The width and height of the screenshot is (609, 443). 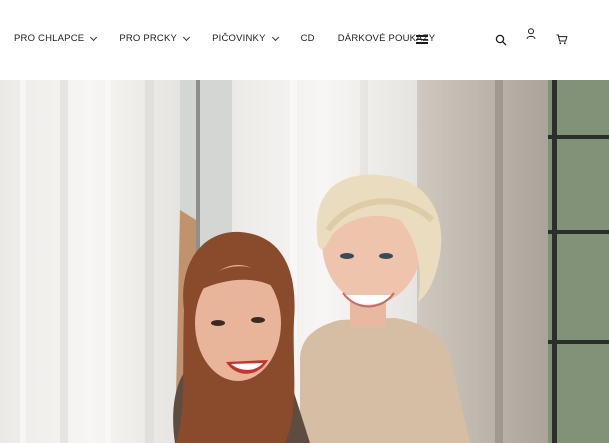 What do you see at coordinates (49, 38) in the screenshot?
I see `nav-item-label: PRO CHLAPCE` at bounding box center [49, 38].